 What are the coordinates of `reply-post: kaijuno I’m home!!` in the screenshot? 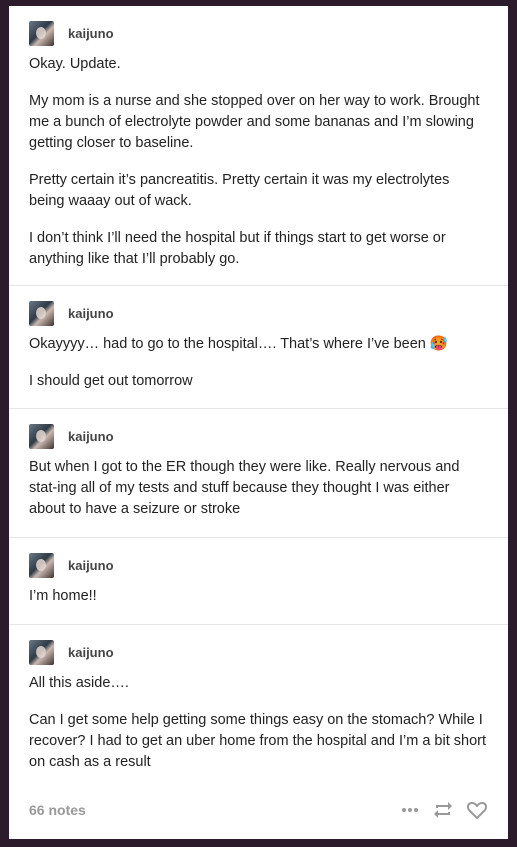 It's located at (258, 581).